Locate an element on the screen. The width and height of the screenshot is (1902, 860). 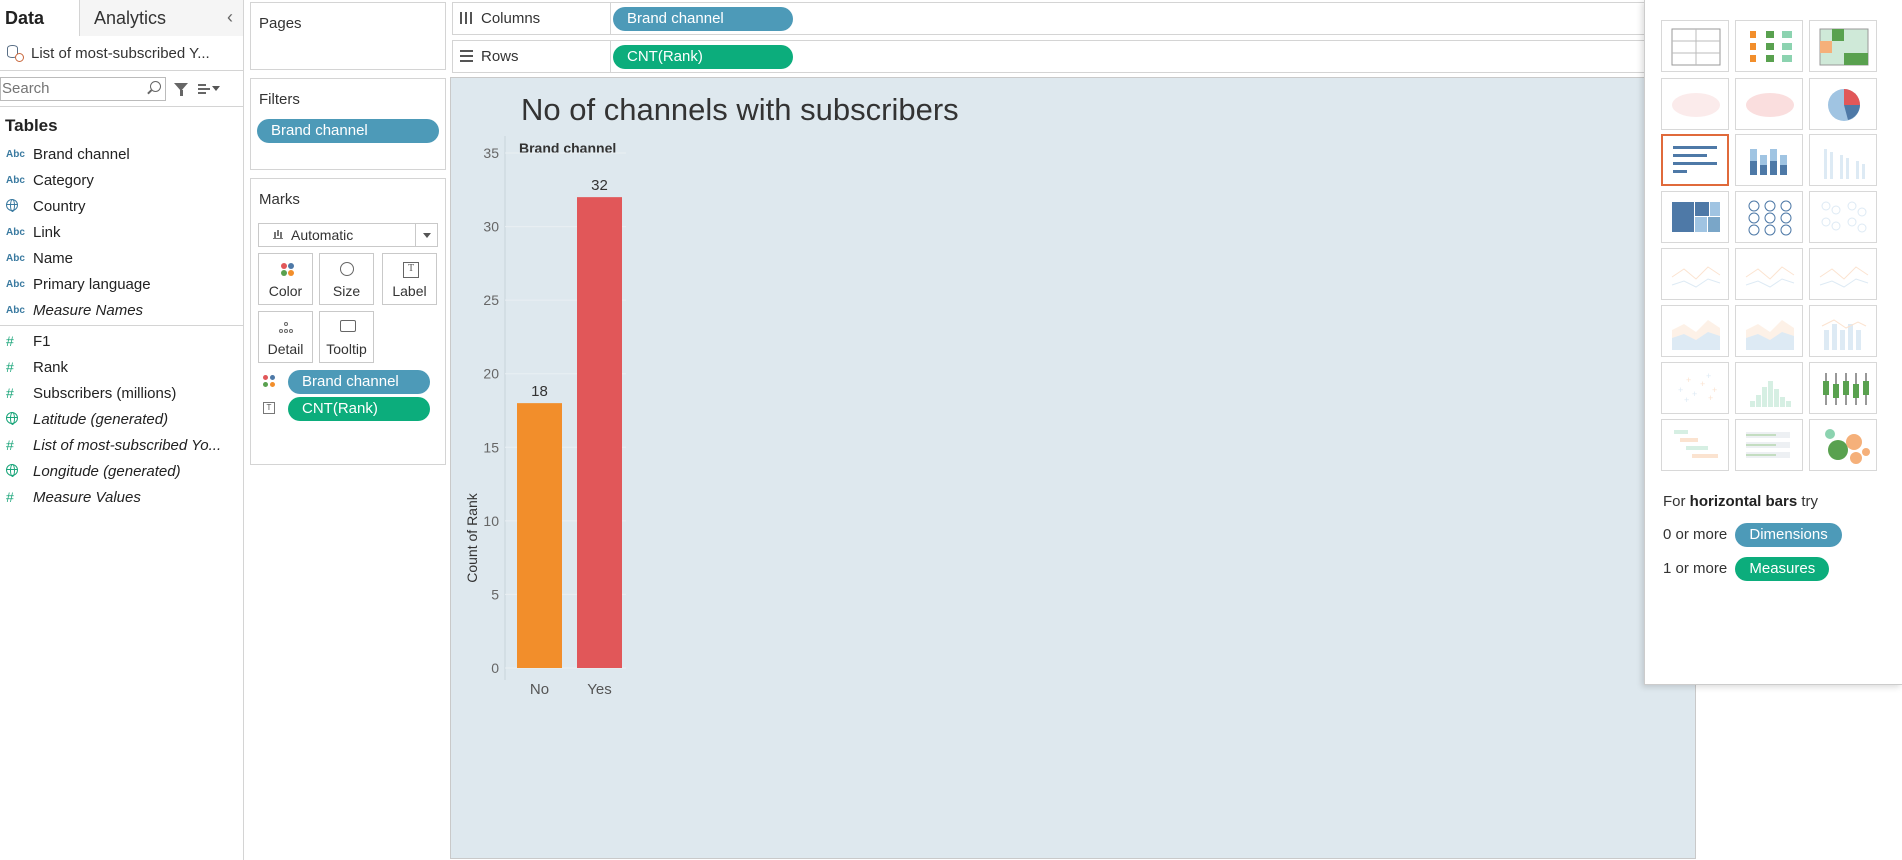
size-label: Size is located at coordinates (346, 291).